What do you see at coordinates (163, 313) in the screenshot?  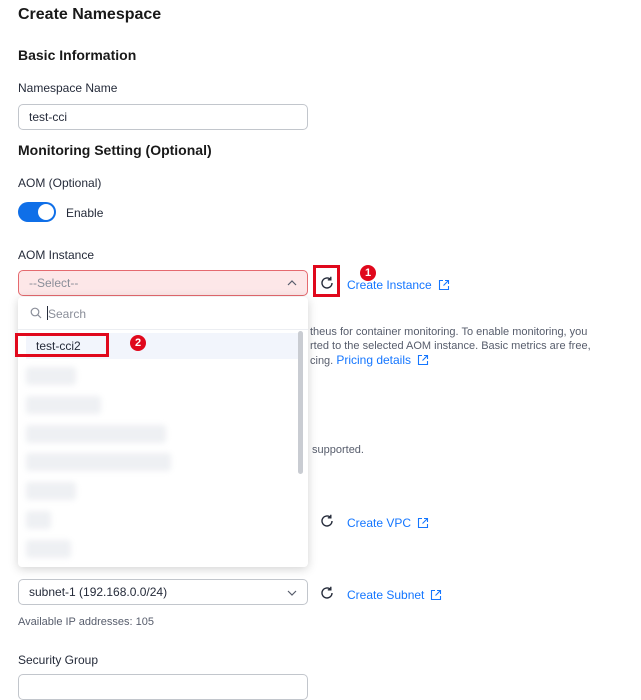 I see `dropdown-search: Search` at bounding box center [163, 313].